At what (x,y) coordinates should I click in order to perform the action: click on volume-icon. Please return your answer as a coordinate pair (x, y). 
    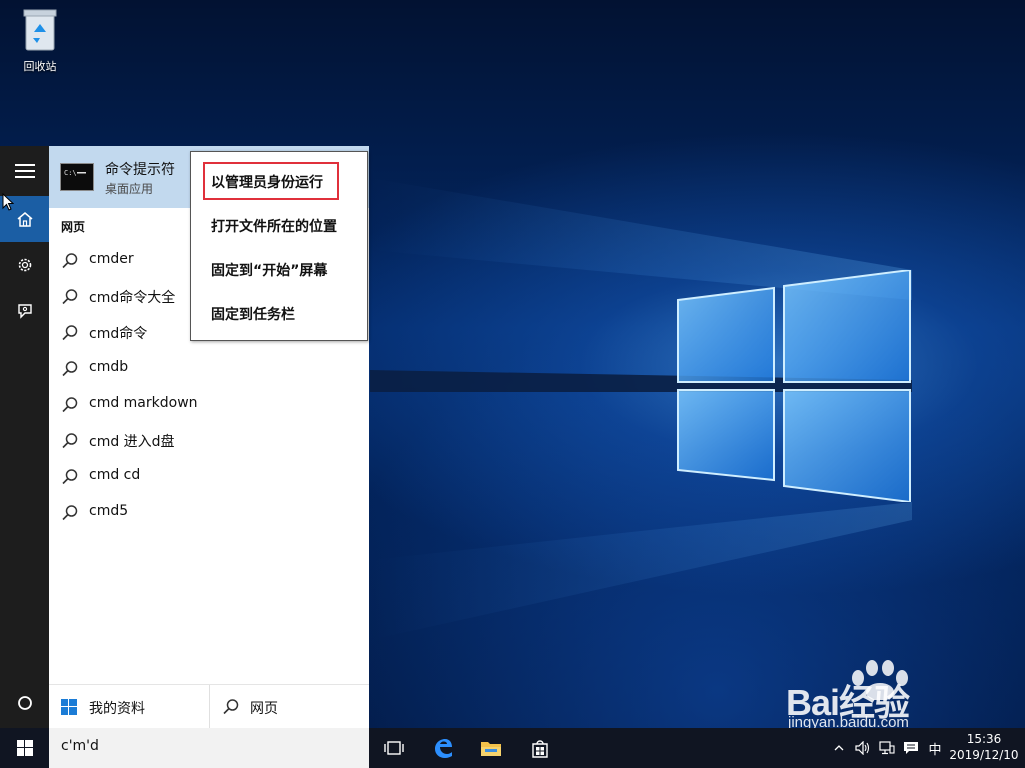
    Looking at the image, I should click on (862, 748).